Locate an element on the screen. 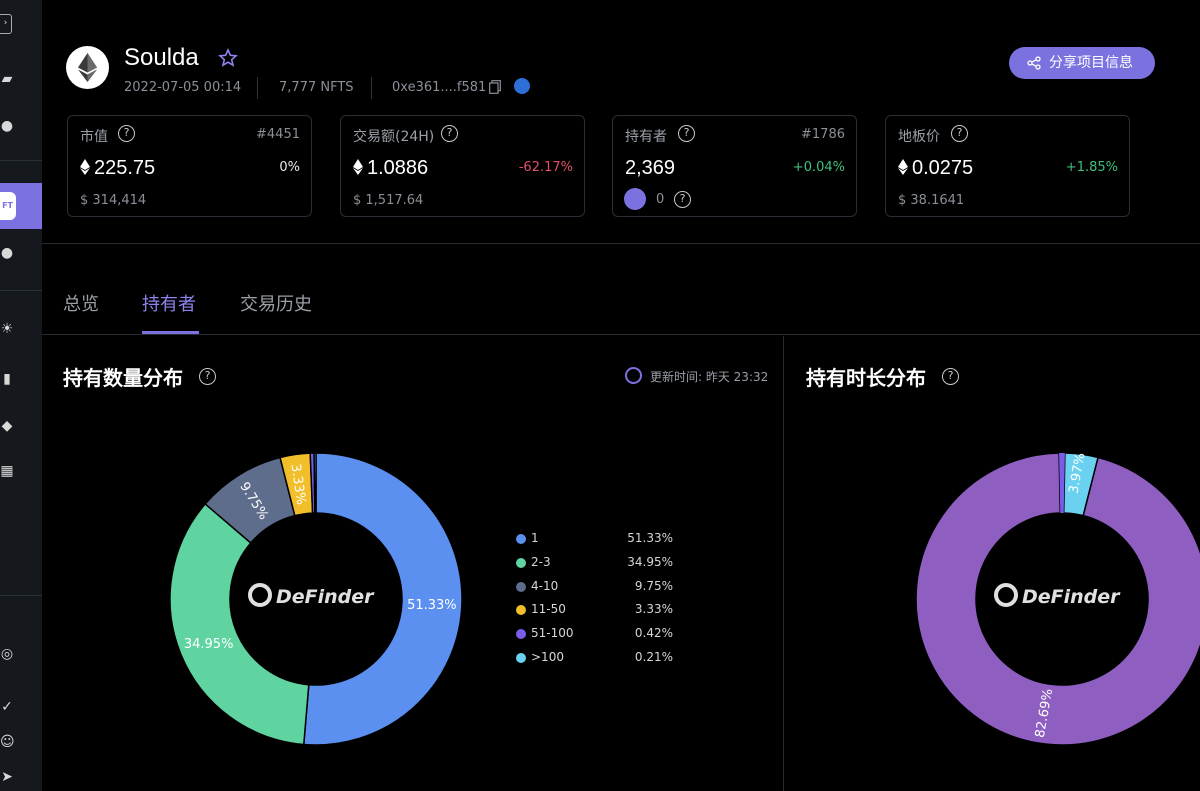 The height and width of the screenshot is (791, 1200). sidebar: › ▰ ● FT ● ☀ ▮ ◆ ▦ ◎ ✓ ☺ ➤ is located at coordinates (21, 395).